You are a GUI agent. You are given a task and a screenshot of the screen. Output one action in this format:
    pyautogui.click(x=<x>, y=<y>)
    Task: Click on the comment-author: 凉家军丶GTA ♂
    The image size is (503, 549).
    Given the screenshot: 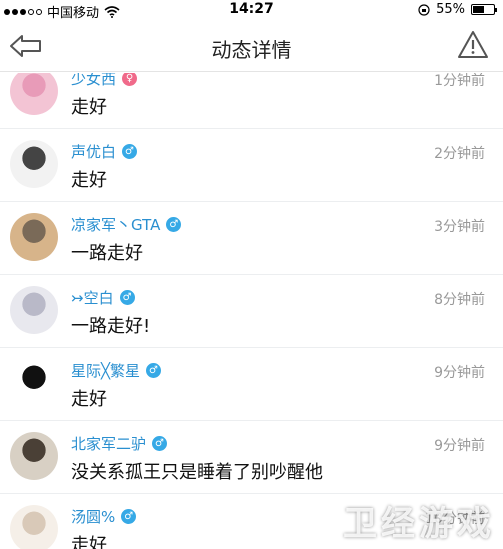 What is the action you would take?
    pyautogui.click(x=126, y=224)
    